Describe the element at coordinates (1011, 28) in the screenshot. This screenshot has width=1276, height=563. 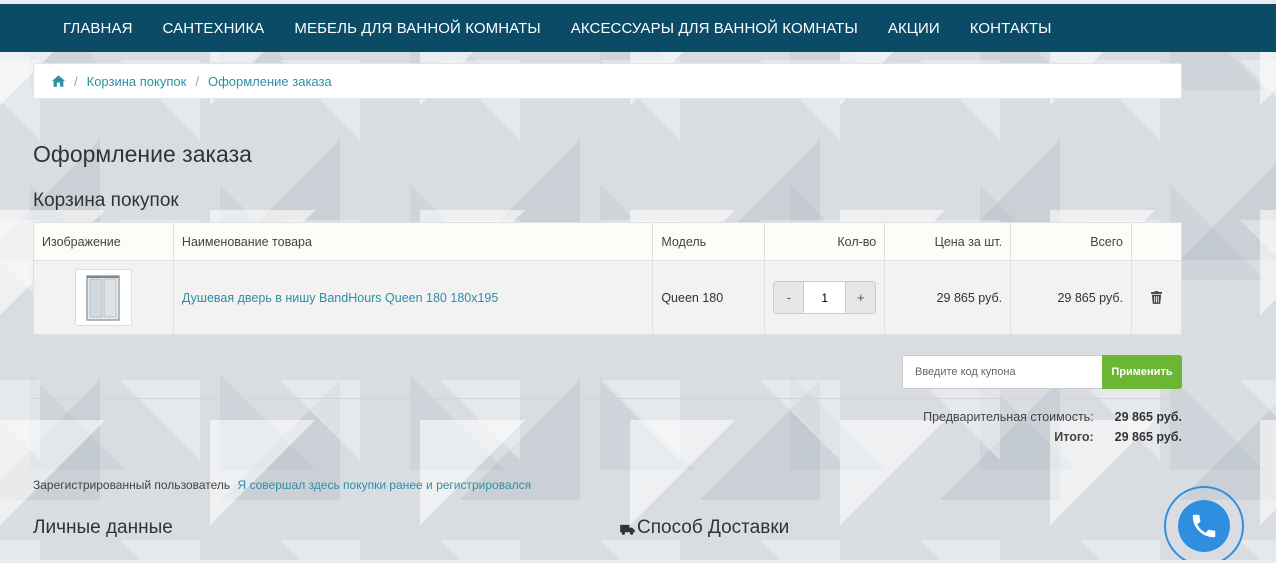
I see `nav-item-contacts: КОНТАКТЫ` at that location.